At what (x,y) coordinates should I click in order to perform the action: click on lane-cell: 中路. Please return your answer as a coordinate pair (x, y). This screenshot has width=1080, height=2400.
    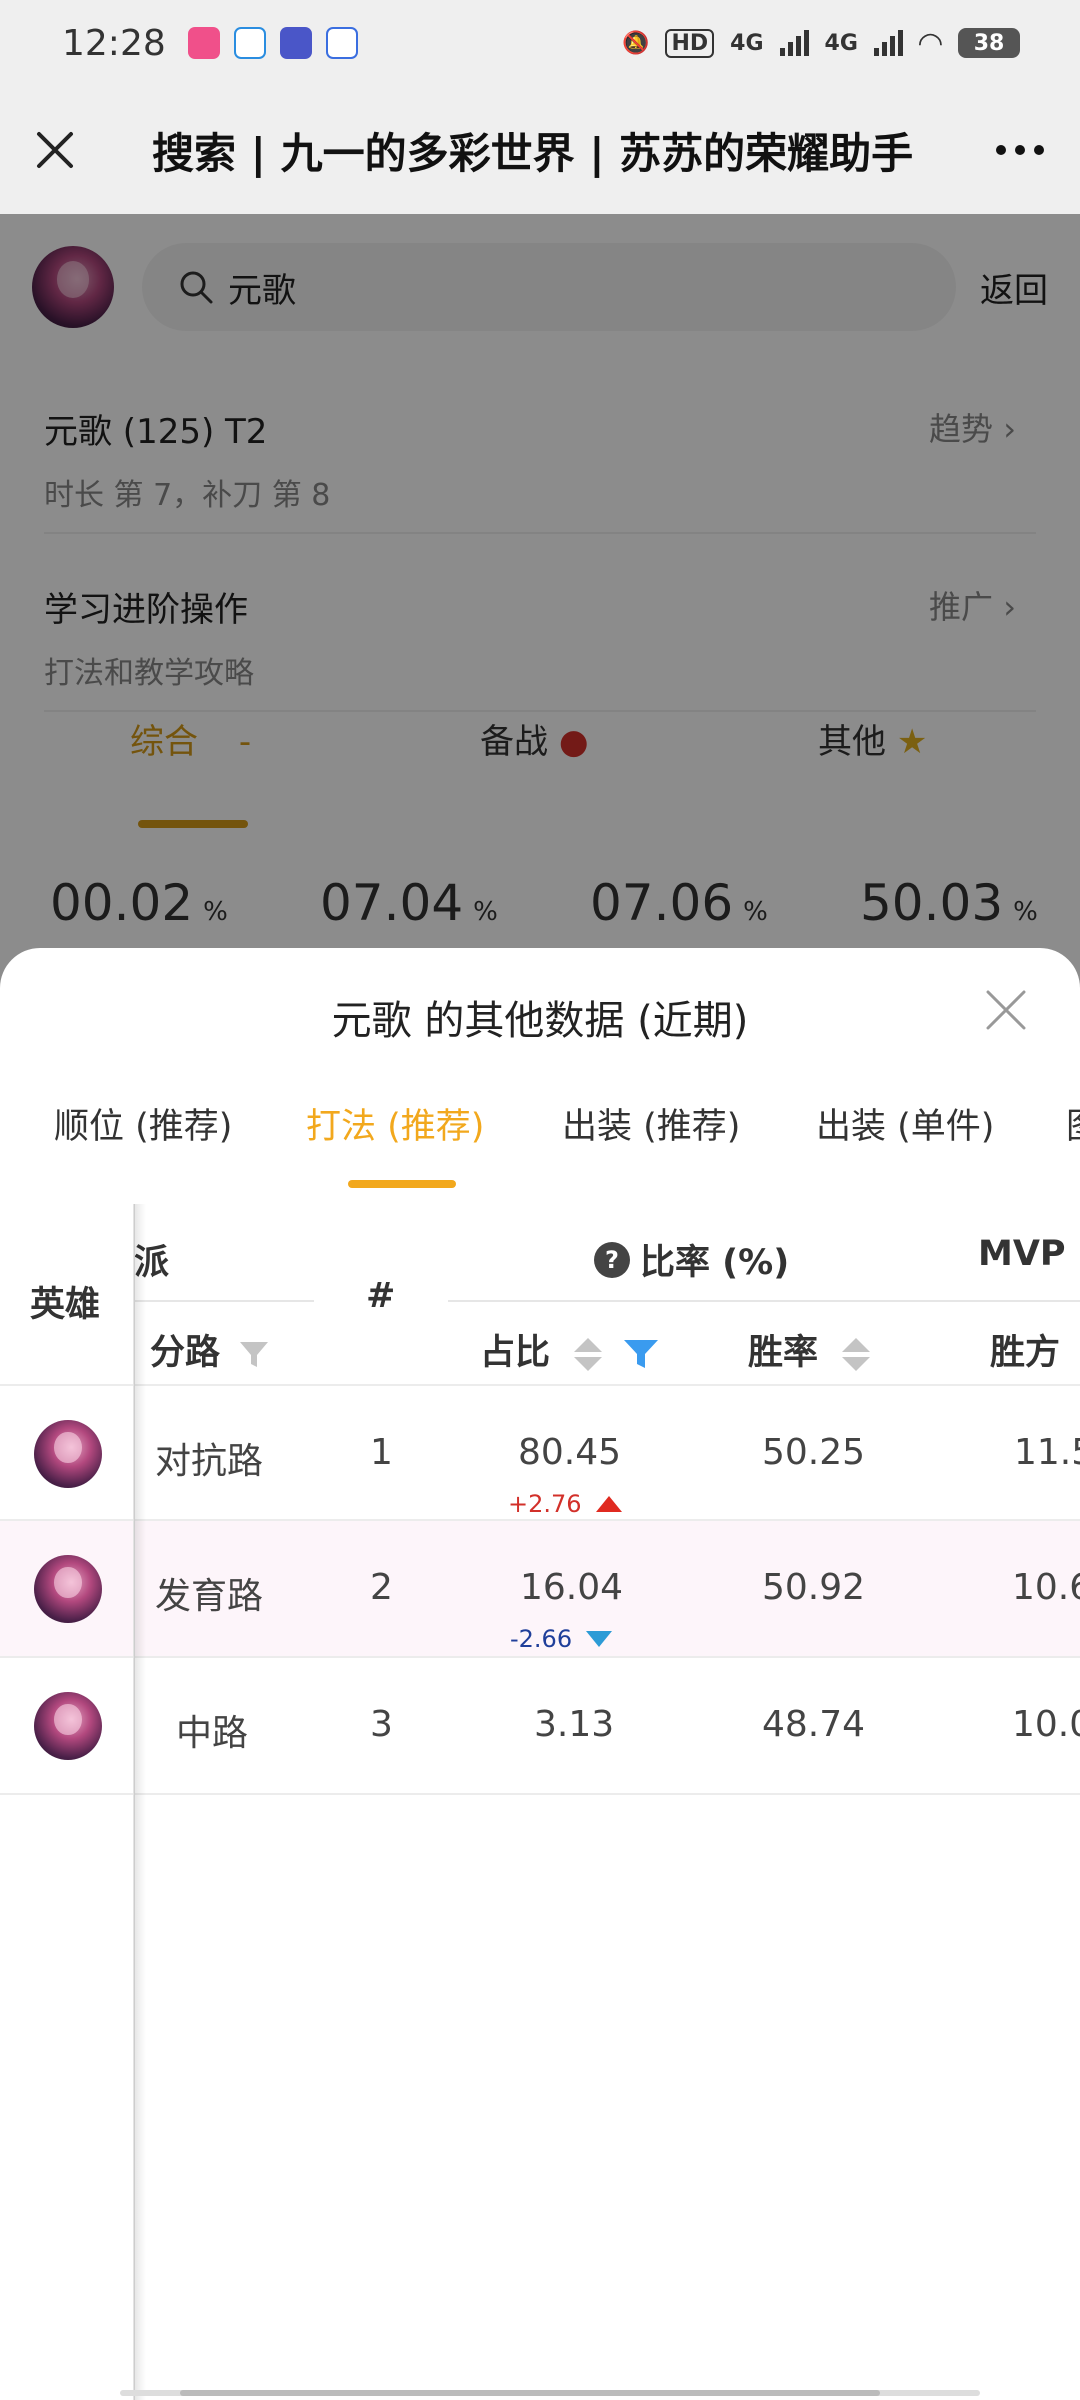
    Looking at the image, I should click on (212, 1733).